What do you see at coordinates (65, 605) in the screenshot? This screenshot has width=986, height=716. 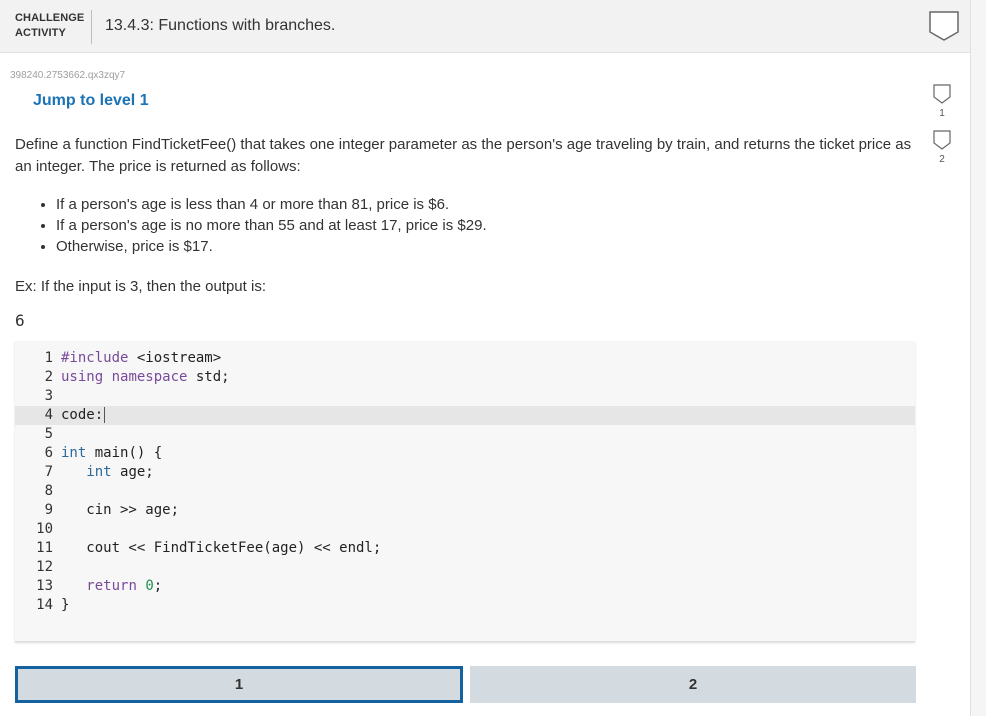 I see `code-text: }` at bounding box center [65, 605].